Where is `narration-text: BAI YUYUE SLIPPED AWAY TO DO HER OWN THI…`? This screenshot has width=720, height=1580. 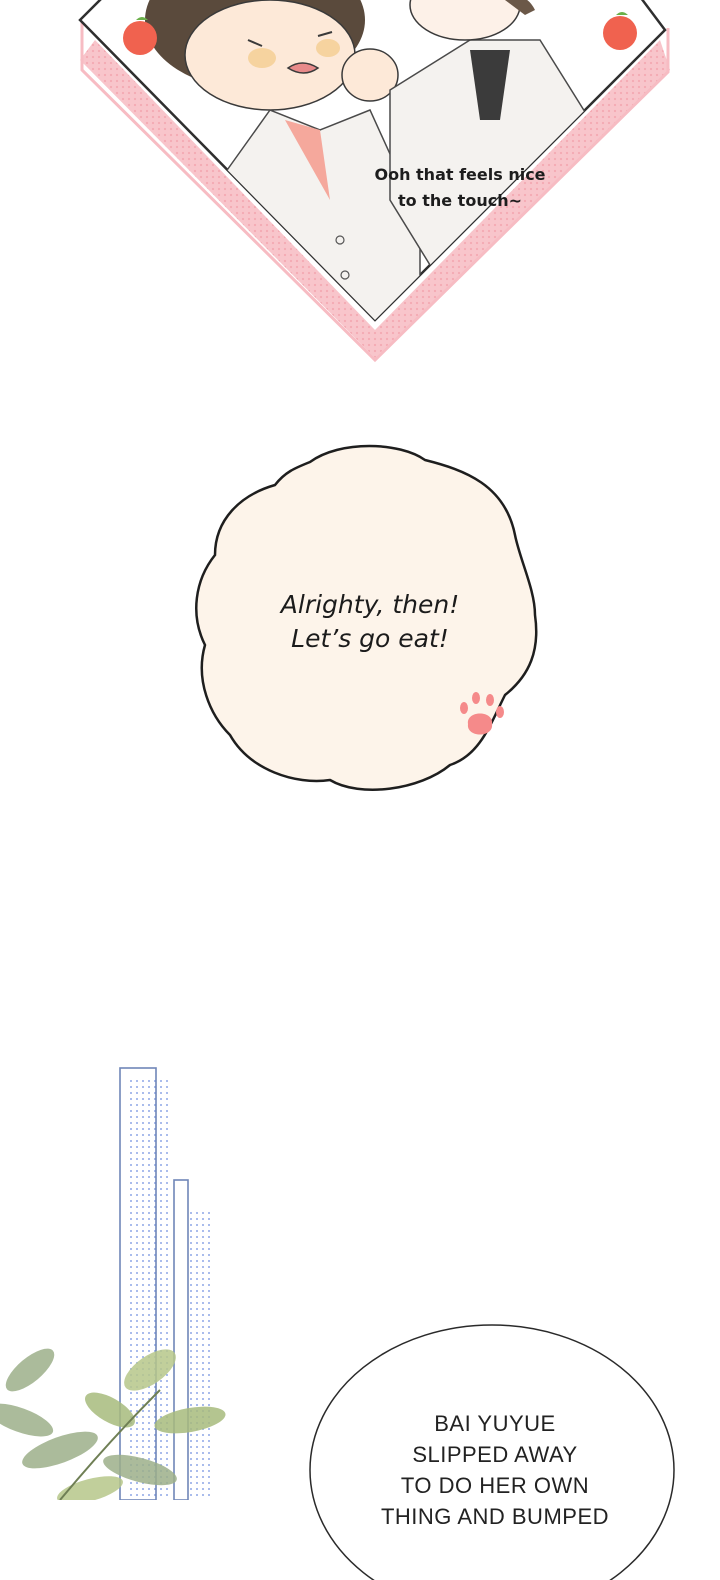 narration-text: BAI YUYUE SLIPPED AWAY TO DO HER OWN THI… is located at coordinates (495, 1470).